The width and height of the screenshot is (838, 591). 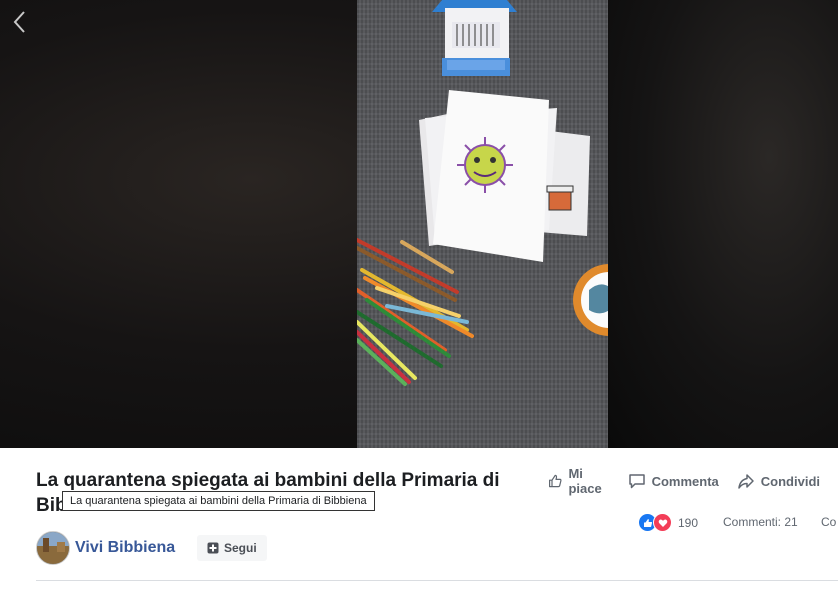 I want to click on share-icon, so click(x=746, y=481).